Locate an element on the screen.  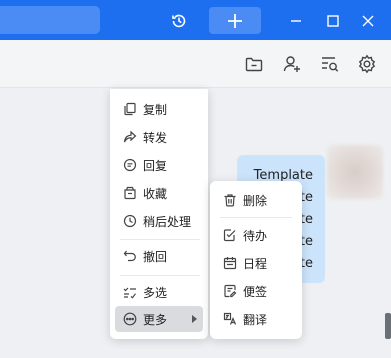
submenu-arrow-icon is located at coordinates (194, 319).